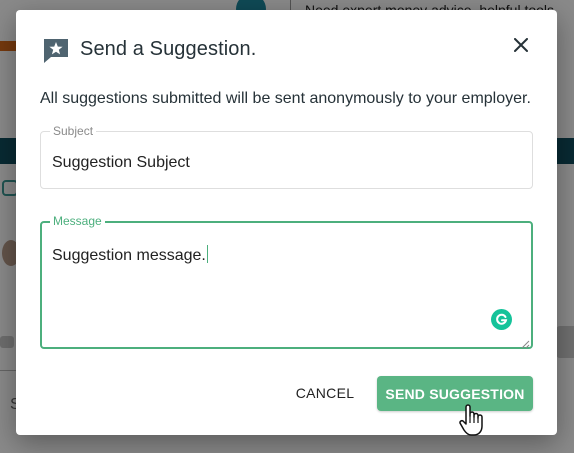  I want to click on send-suggestion-button: SEND SUGGESTION, so click(455, 393).